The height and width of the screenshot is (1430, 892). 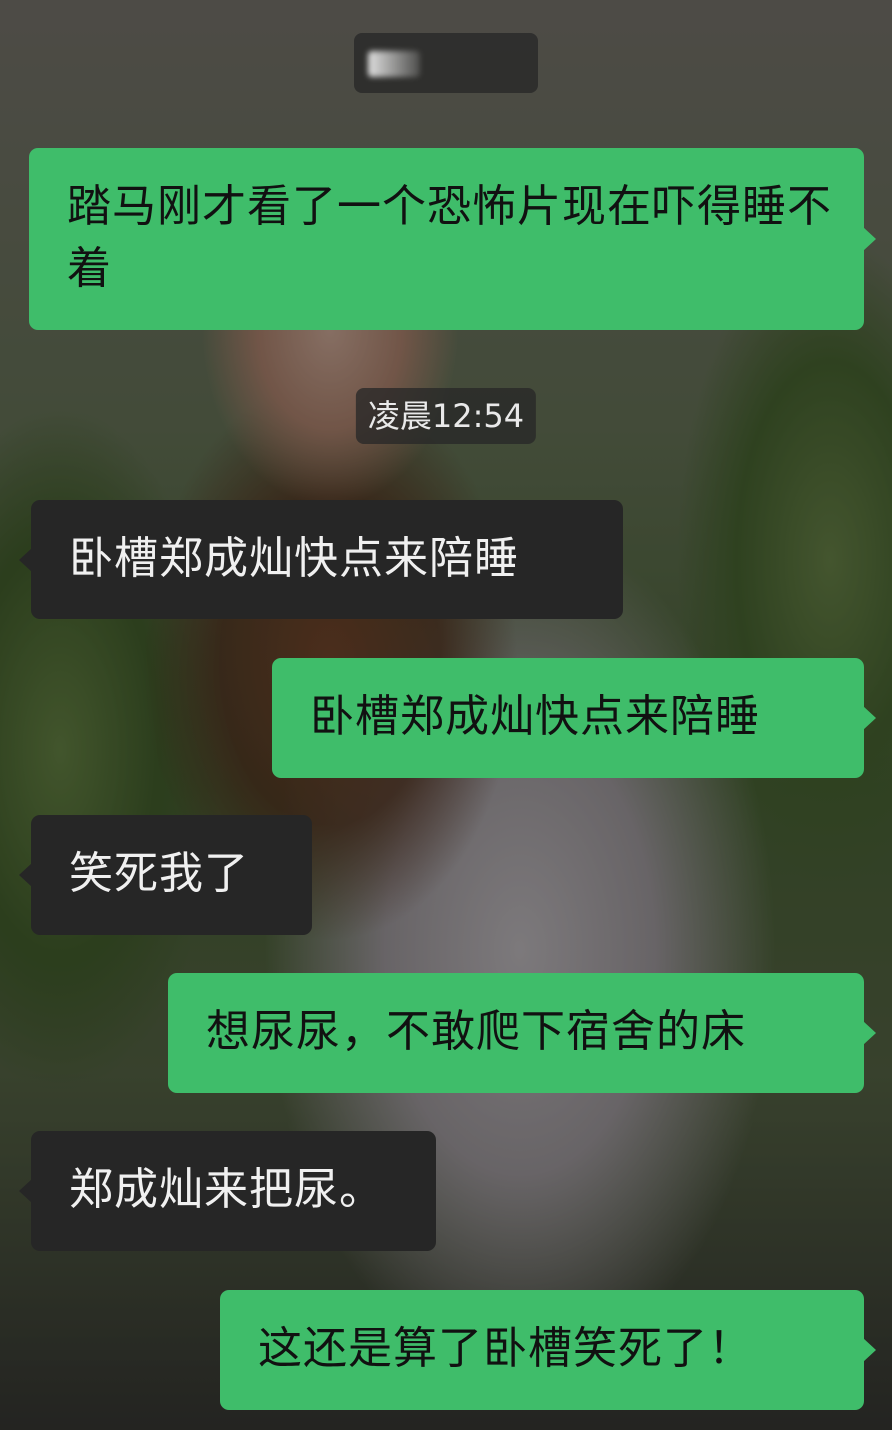 What do you see at coordinates (476, 1031) in the screenshot?
I see `message-text: 想尿尿，不敢爬下宿舍的床` at bounding box center [476, 1031].